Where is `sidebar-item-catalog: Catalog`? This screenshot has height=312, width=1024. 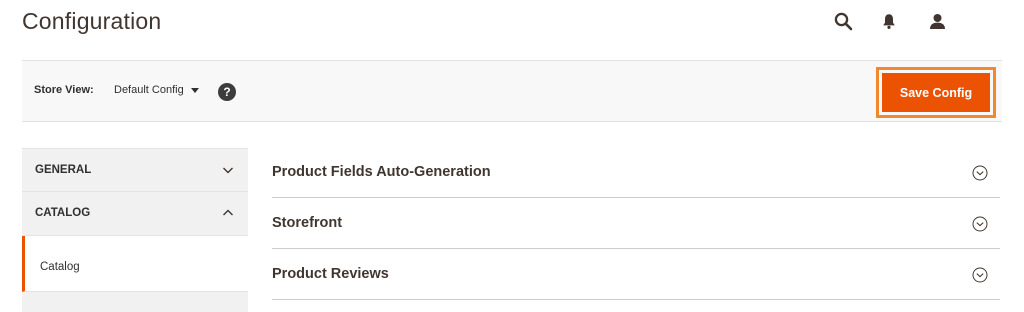
sidebar-item-catalog: Catalog is located at coordinates (135, 264).